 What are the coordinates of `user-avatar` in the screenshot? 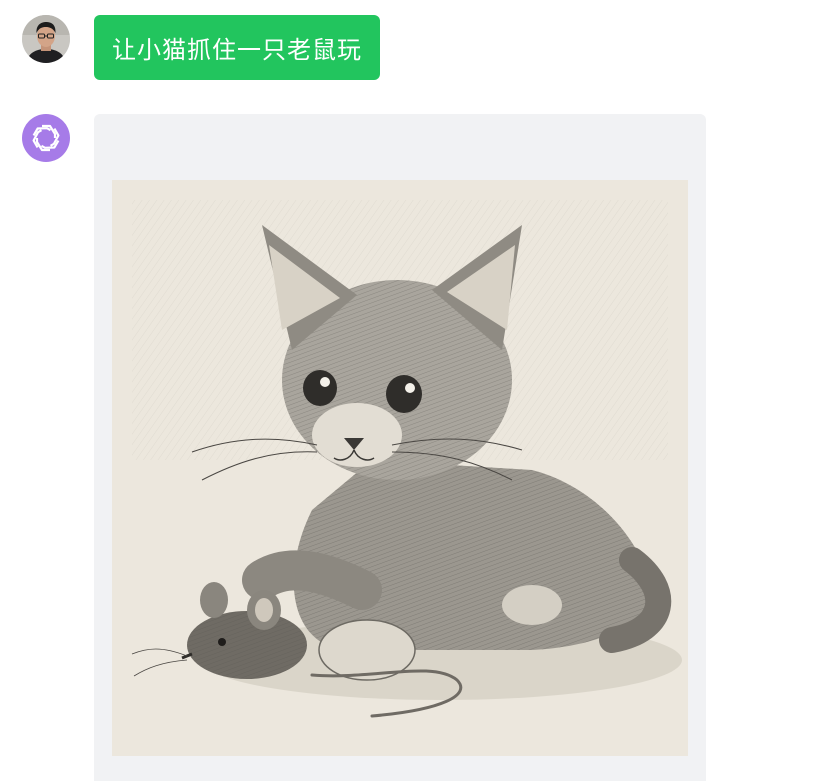 It's located at (46, 39).